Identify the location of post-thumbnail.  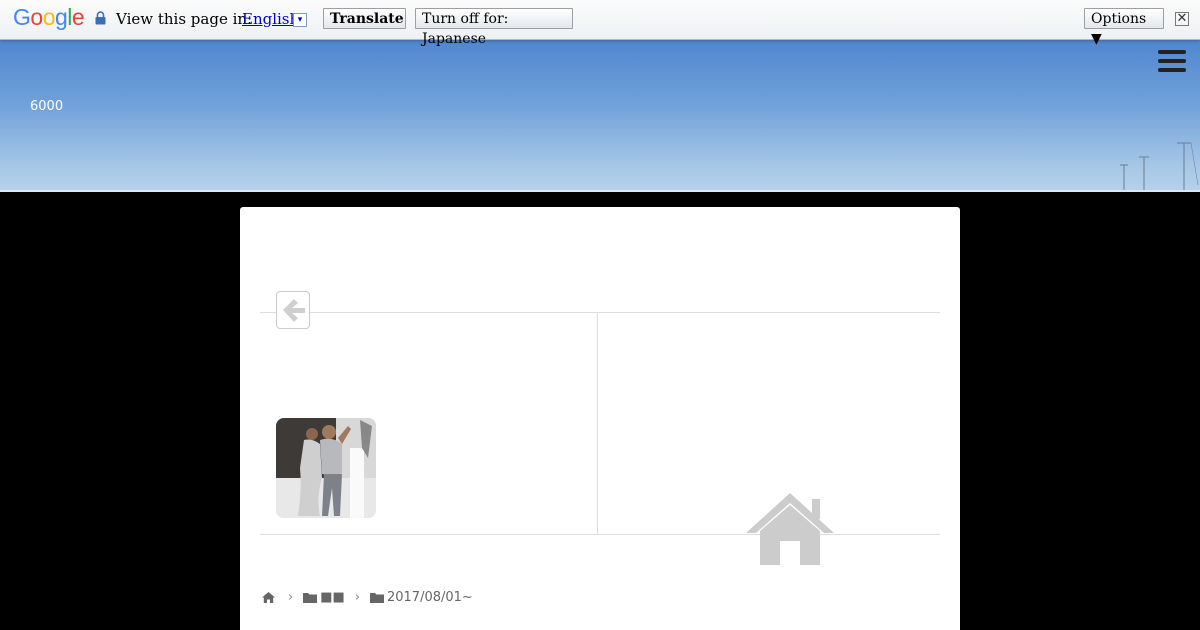
(326, 468).